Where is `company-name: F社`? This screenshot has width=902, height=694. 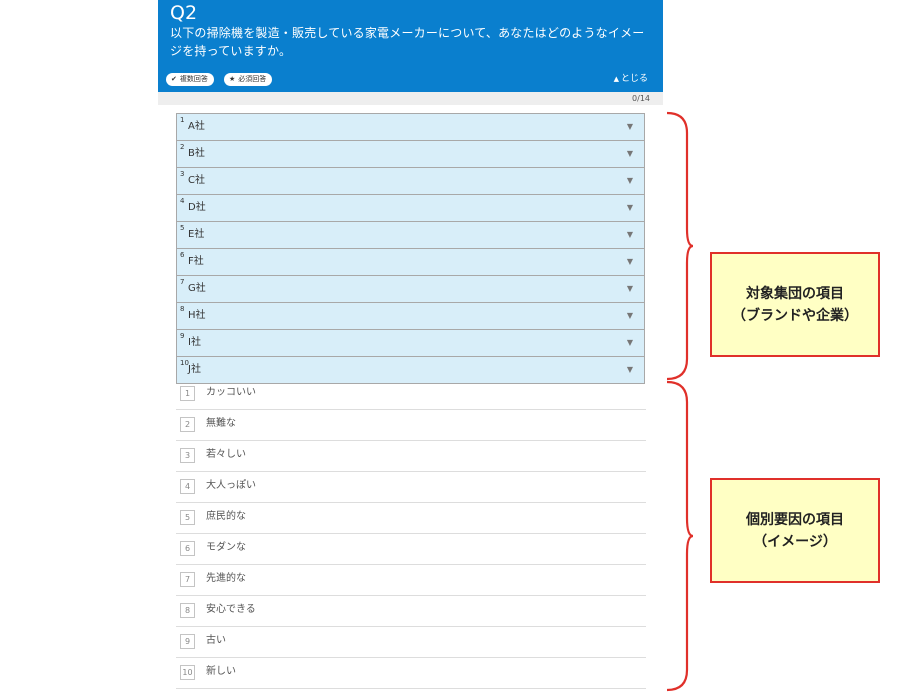 company-name: F社 is located at coordinates (196, 261).